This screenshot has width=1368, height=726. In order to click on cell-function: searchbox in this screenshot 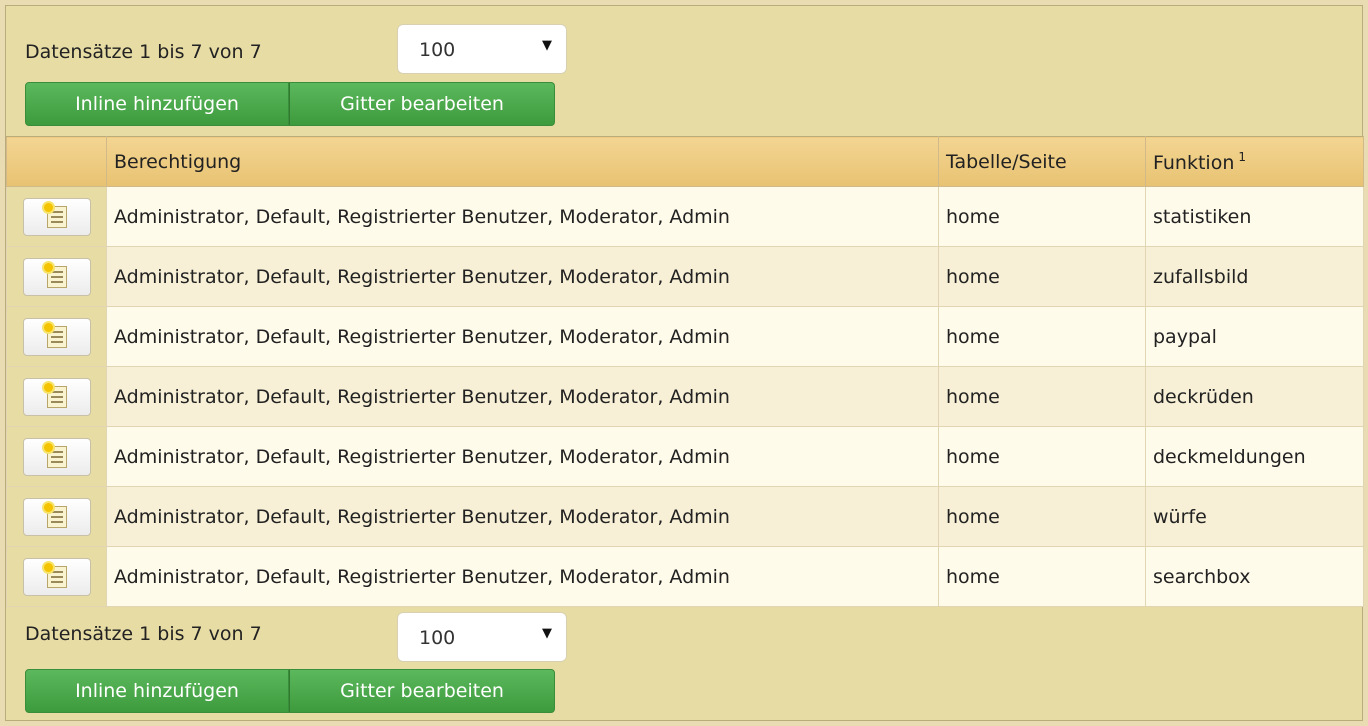, I will do `click(1254, 576)`.